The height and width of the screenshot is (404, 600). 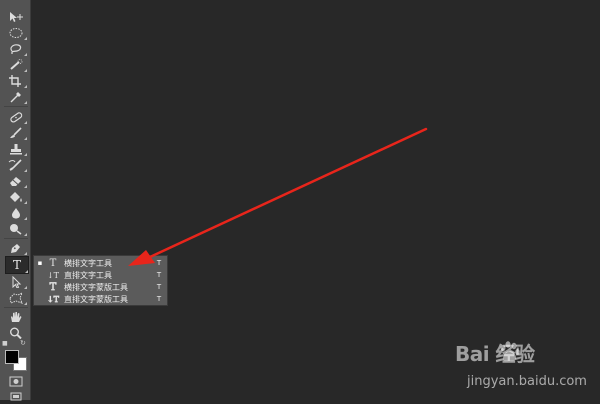 What do you see at coordinates (495, 354) in the screenshot?
I see `watermark-logo-text: Bai 经验` at bounding box center [495, 354].